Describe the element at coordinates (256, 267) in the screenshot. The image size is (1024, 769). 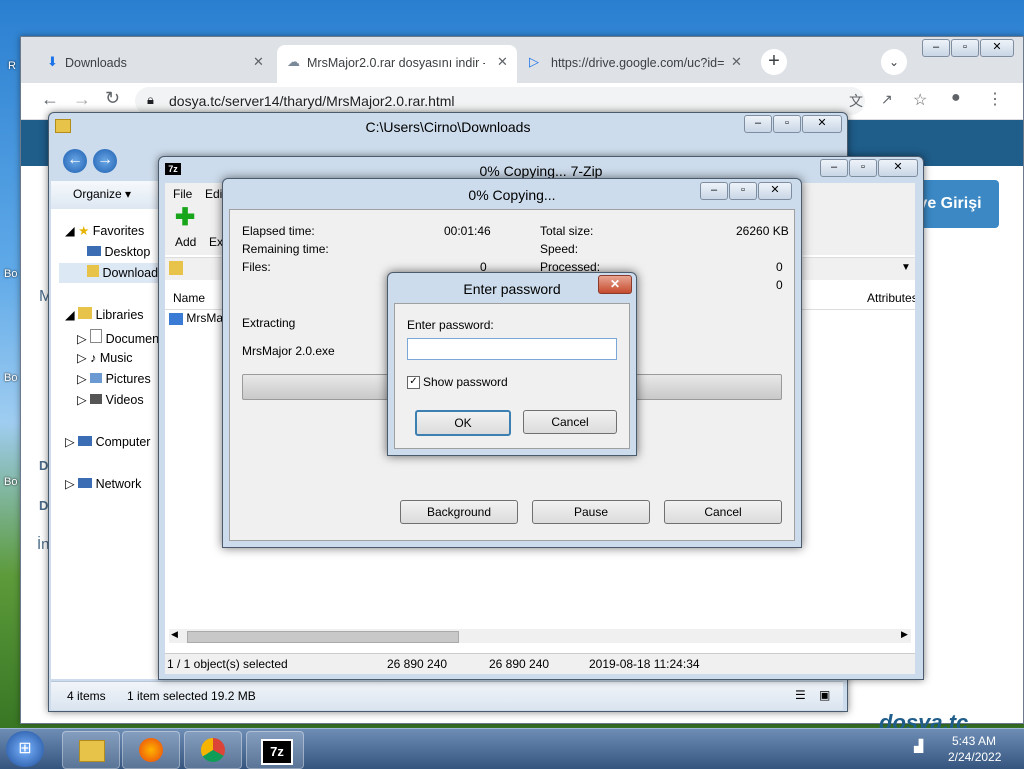
I see `files-label: Files:` at that location.